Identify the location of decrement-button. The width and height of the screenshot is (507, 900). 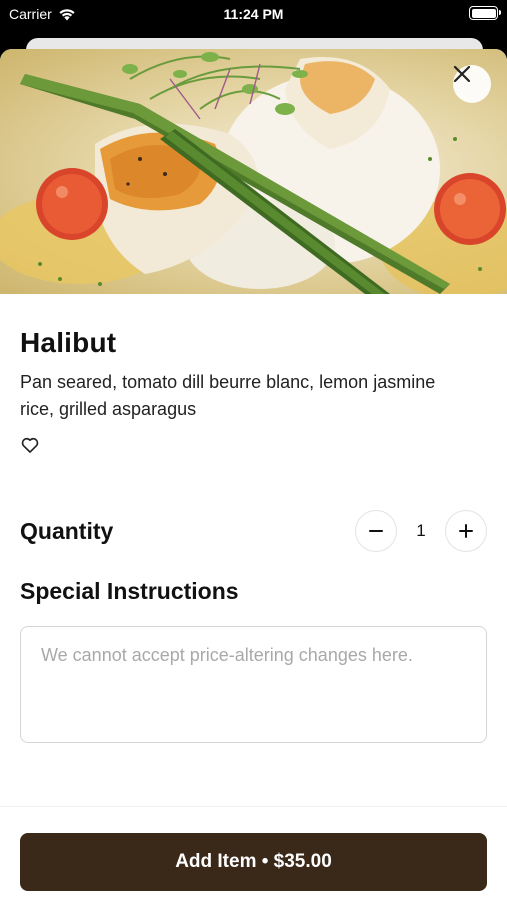
(376, 531).